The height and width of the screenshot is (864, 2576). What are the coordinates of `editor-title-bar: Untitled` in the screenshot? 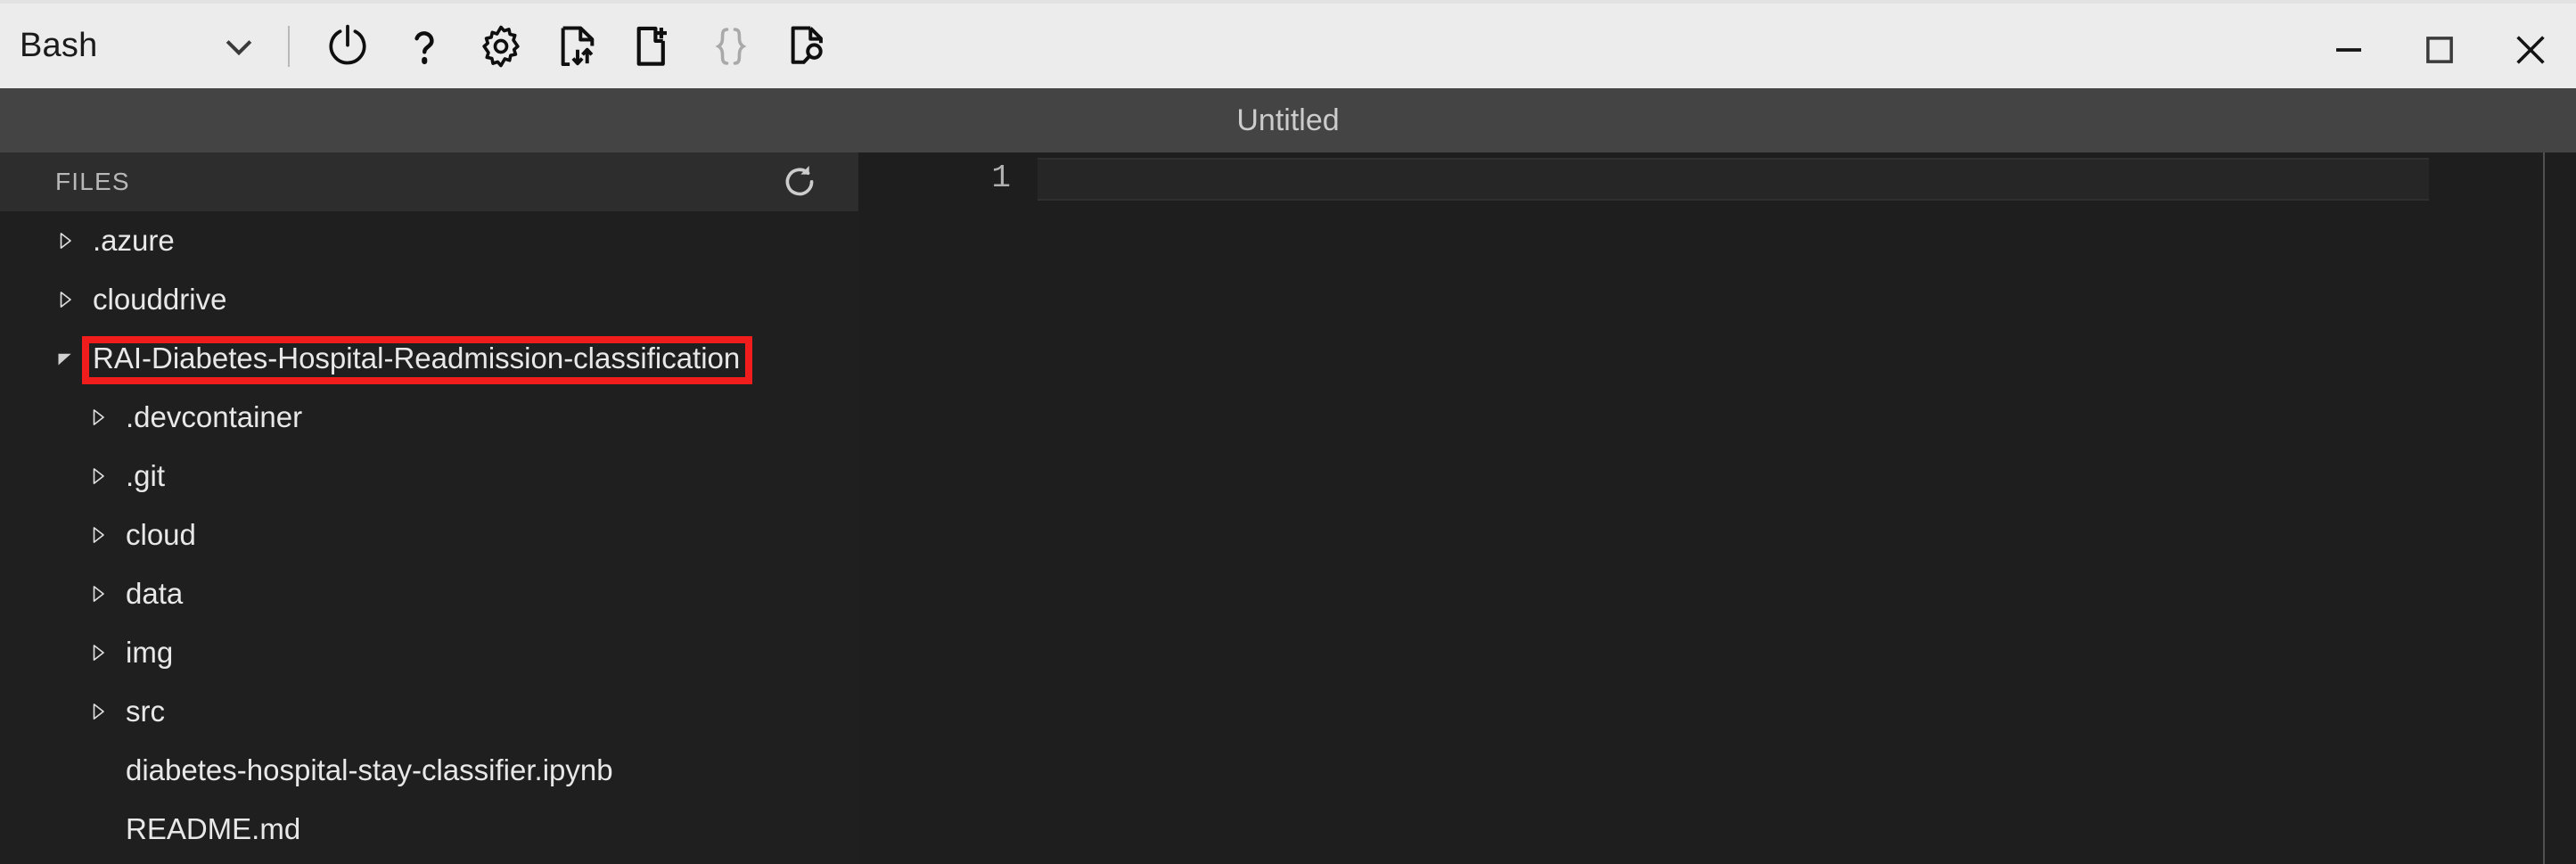 It's located at (1288, 120).